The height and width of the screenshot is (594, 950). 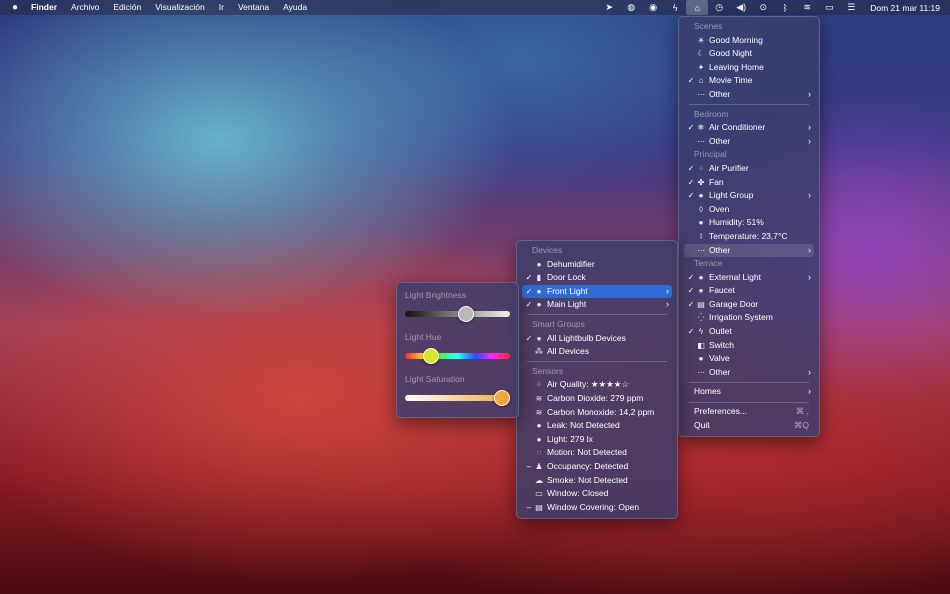 I want to click on preferences-item: Preferences... ⌘ ,, so click(x=749, y=412).